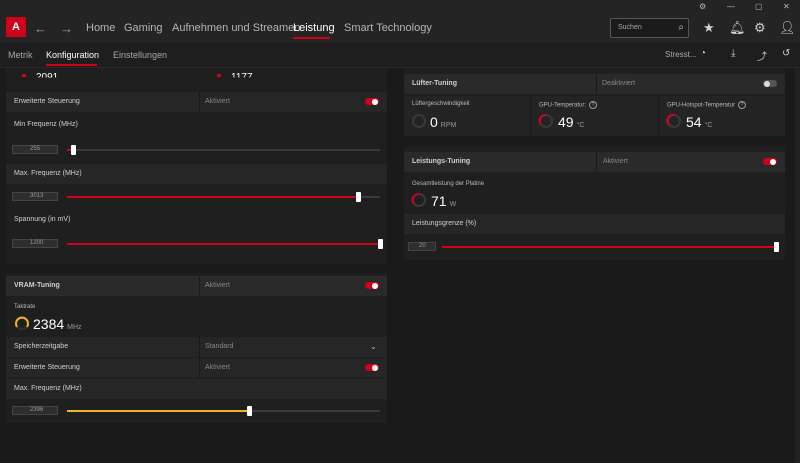 The width and height of the screenshot is (800, 463). I want to click on tab-record-stream: Aufnehmen und Streamen, so click(236, 28).